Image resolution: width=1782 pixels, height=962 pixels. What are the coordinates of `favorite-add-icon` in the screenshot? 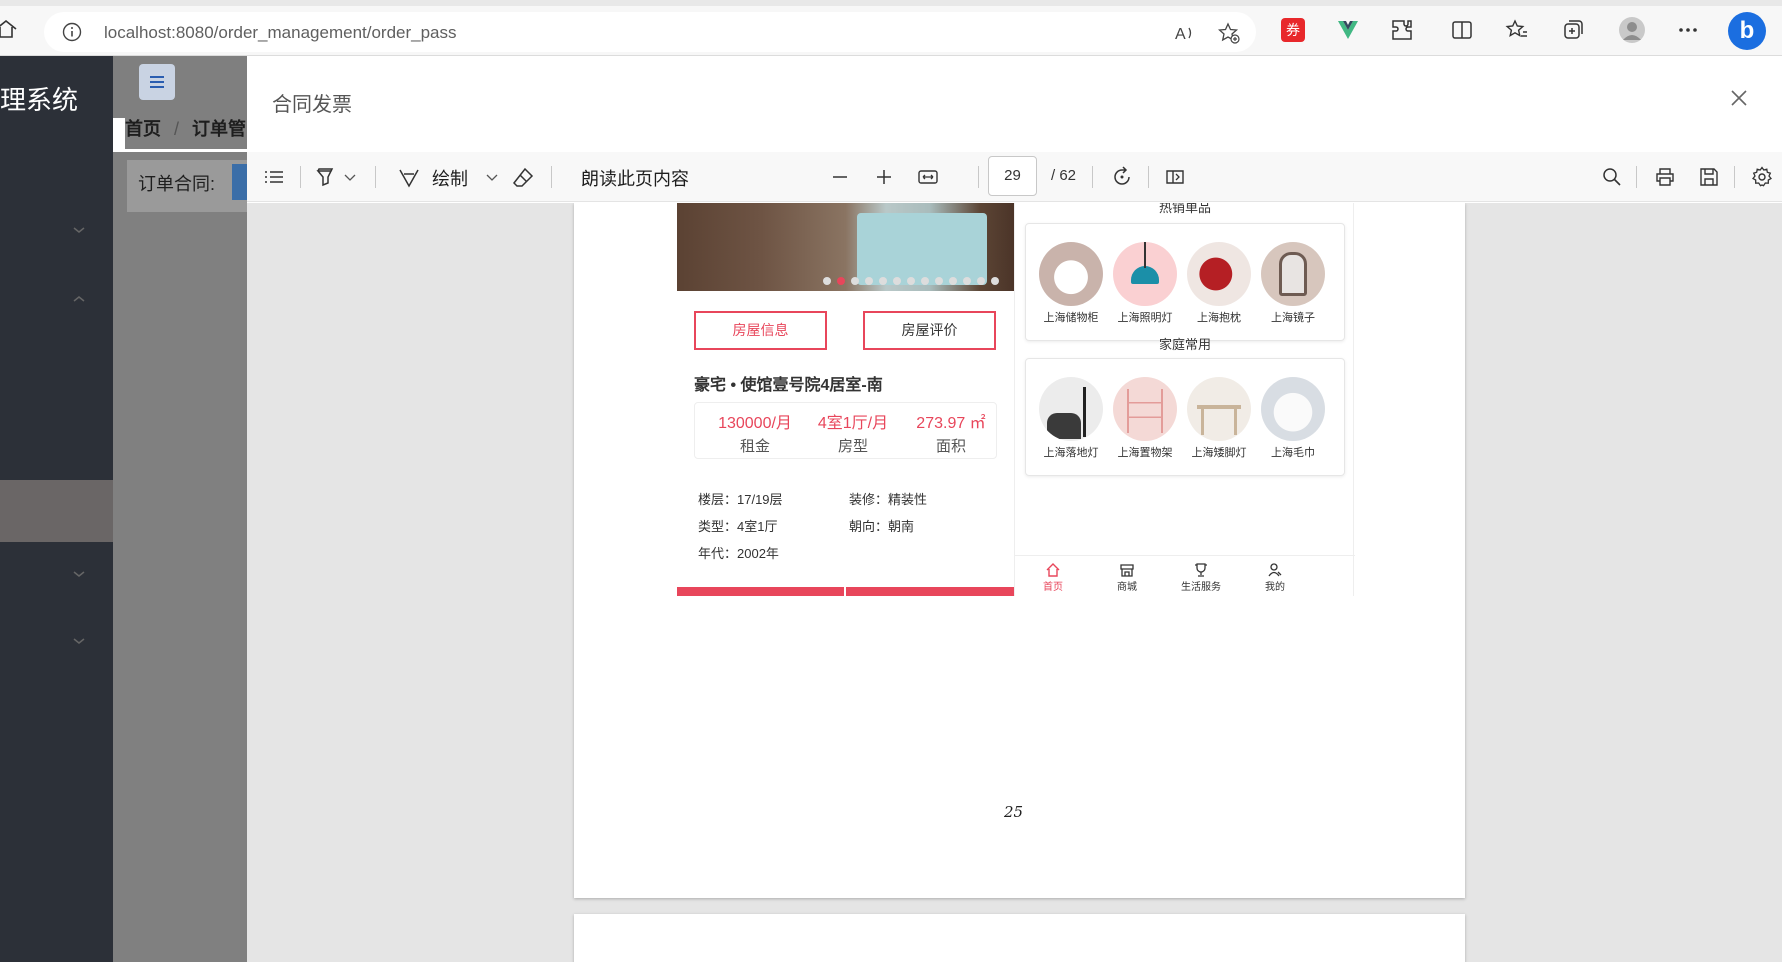 It's located at (1229, 33).